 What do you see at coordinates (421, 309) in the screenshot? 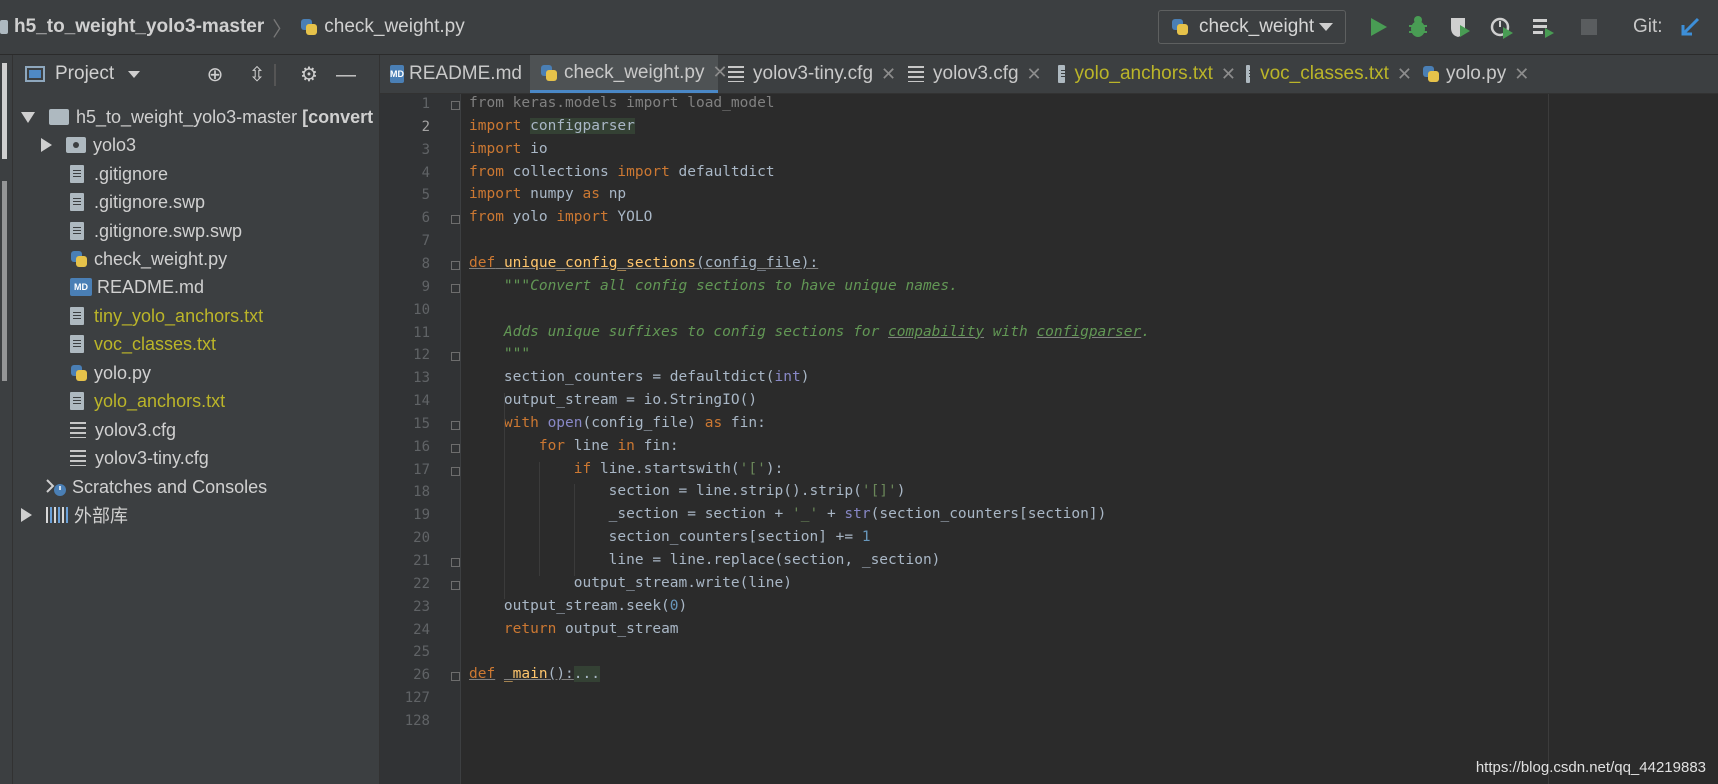
I see `line-number: 10` at bounding box center [421, 309].